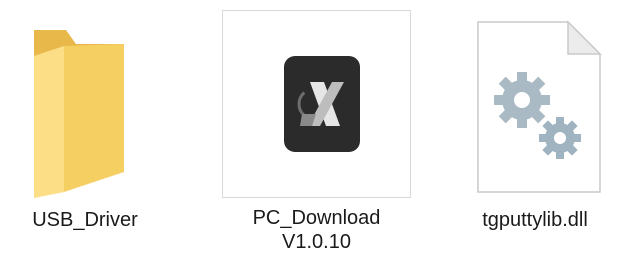 Image resolution: width=623 pixels, height=259 pixels. I want to click on folder-icon, so click(85, 112).